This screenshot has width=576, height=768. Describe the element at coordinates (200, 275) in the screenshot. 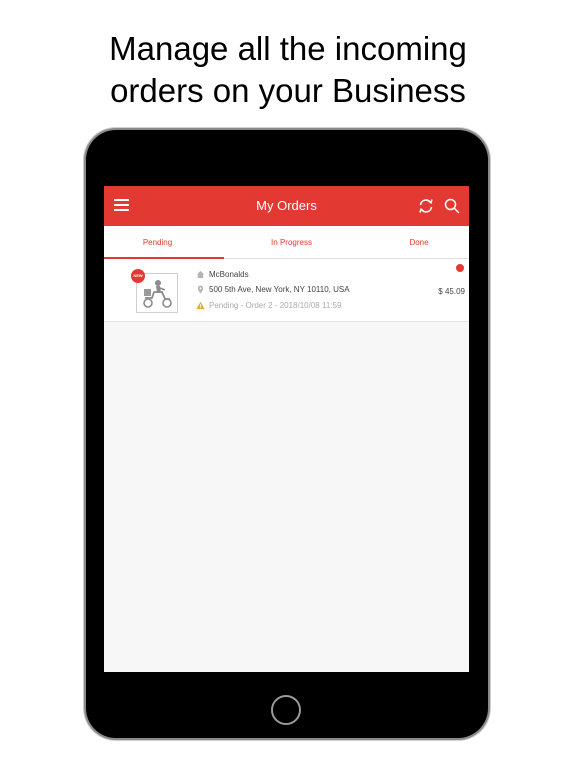

I see `home-icon` at that location.